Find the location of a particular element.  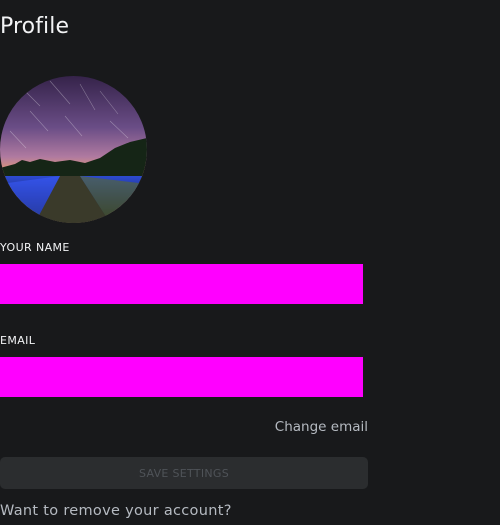

email-label: EMAIL is located at coordinates (18, 340).